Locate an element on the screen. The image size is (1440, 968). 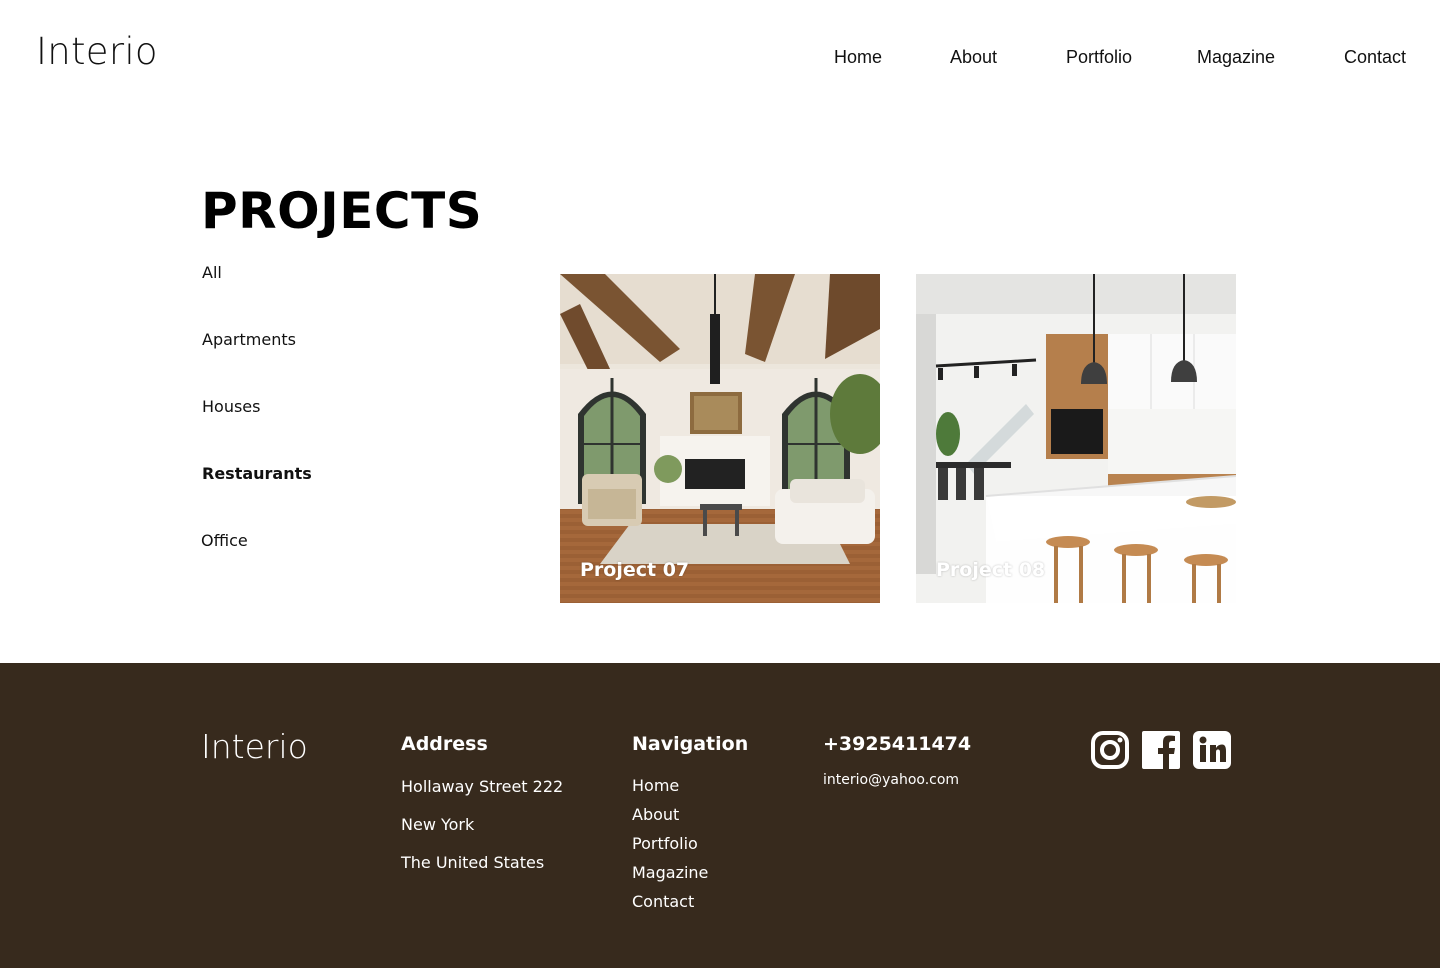
linkedin-icon is located at coordinates (1212, 750).